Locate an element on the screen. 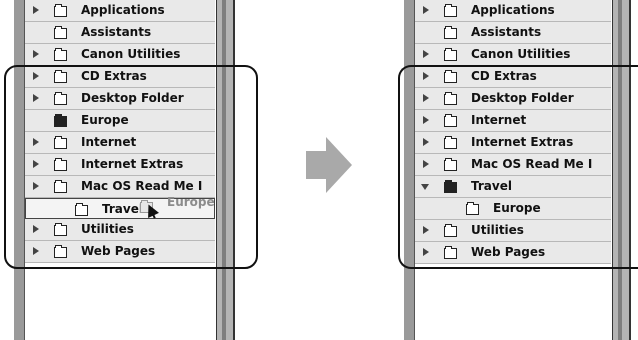 The width and height of the screenshot is (638, 340). right-arrow-icon is located at coordinates (329, 165).